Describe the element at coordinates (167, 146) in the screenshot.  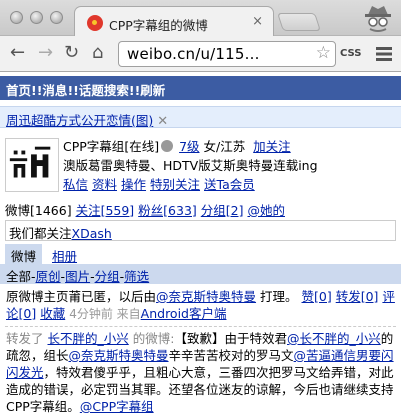
I see `vip-badge-icon` at that location.